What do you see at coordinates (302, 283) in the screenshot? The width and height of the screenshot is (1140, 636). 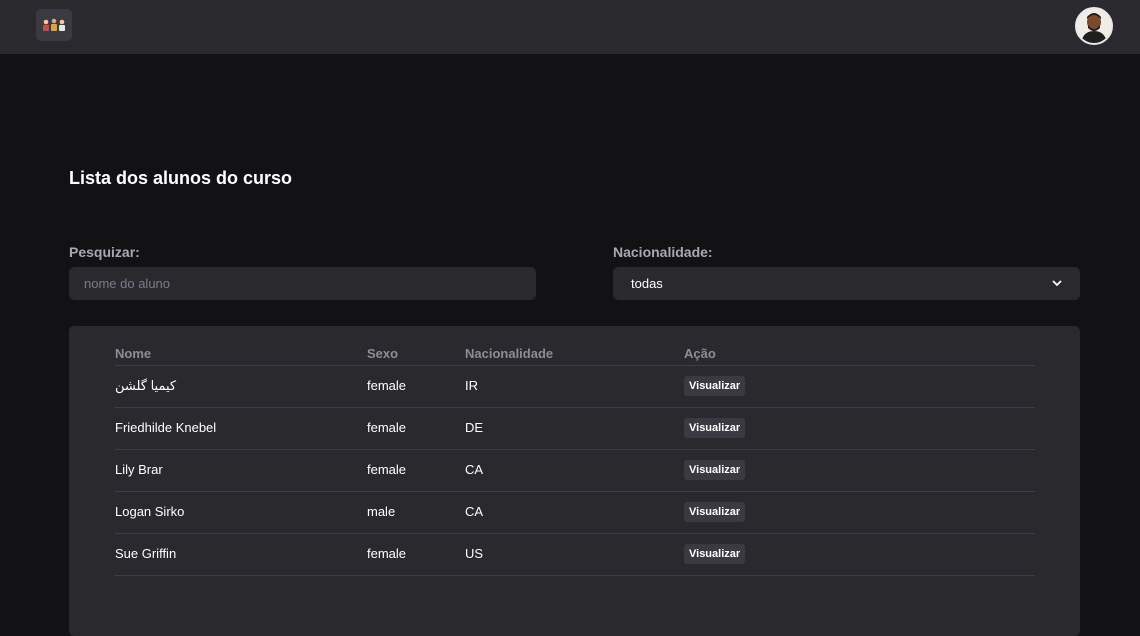 I see `search-input` at bounding box center [302, 283].